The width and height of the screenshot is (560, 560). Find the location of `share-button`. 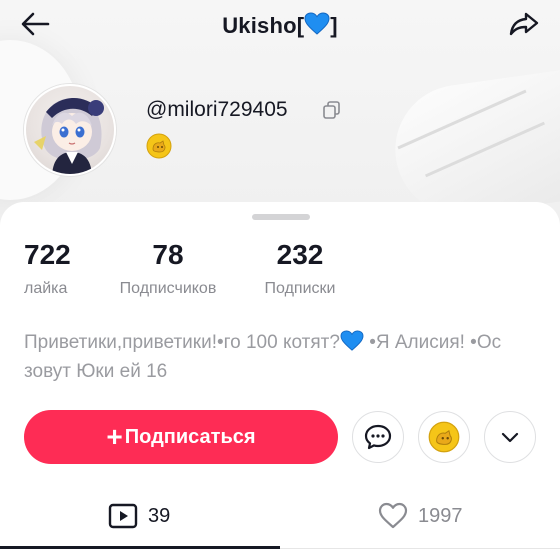

share-button is located at coordinates (524, 24).